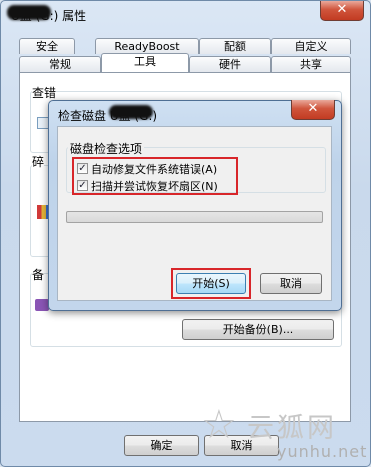  Describe the element at coordinates (313, 110) in the screenshot. I see `dialog-close-button: ✕` at that location.